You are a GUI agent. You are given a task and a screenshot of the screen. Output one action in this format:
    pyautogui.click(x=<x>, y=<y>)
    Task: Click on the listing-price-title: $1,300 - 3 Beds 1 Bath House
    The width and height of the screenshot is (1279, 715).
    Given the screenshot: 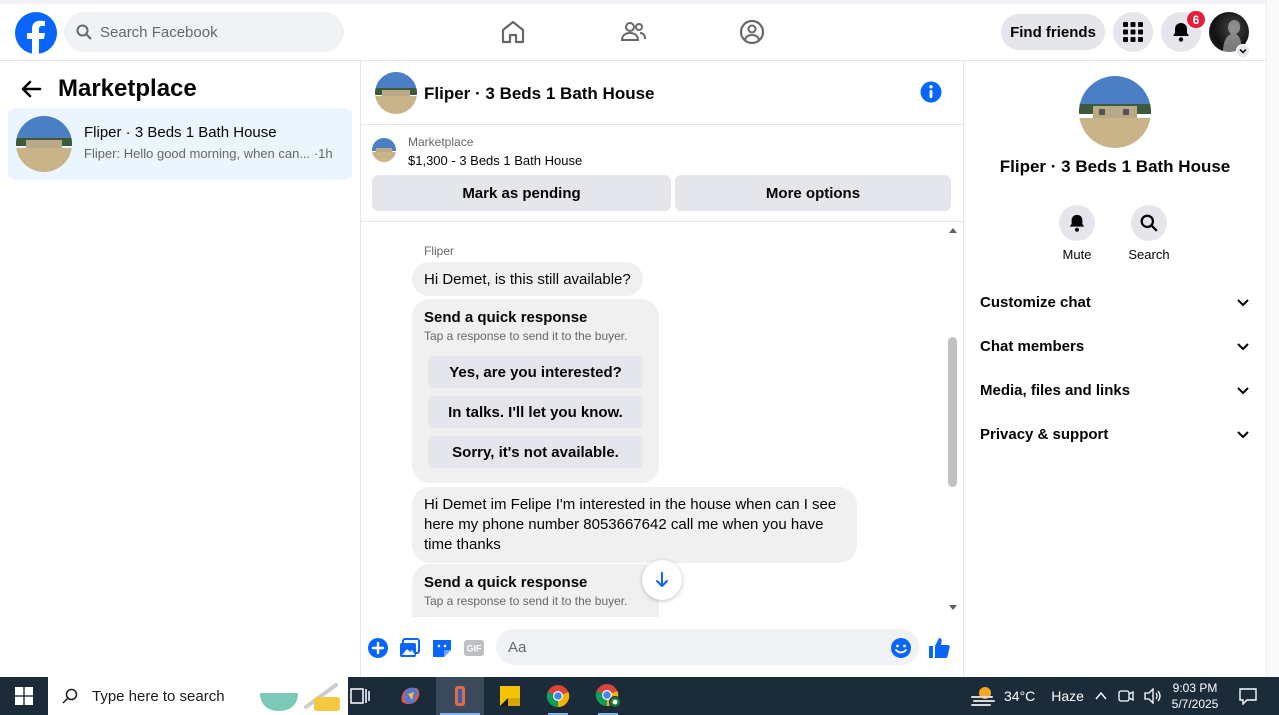 What is the action you would take?
    pyautogui.click(x=495, y=160)
    